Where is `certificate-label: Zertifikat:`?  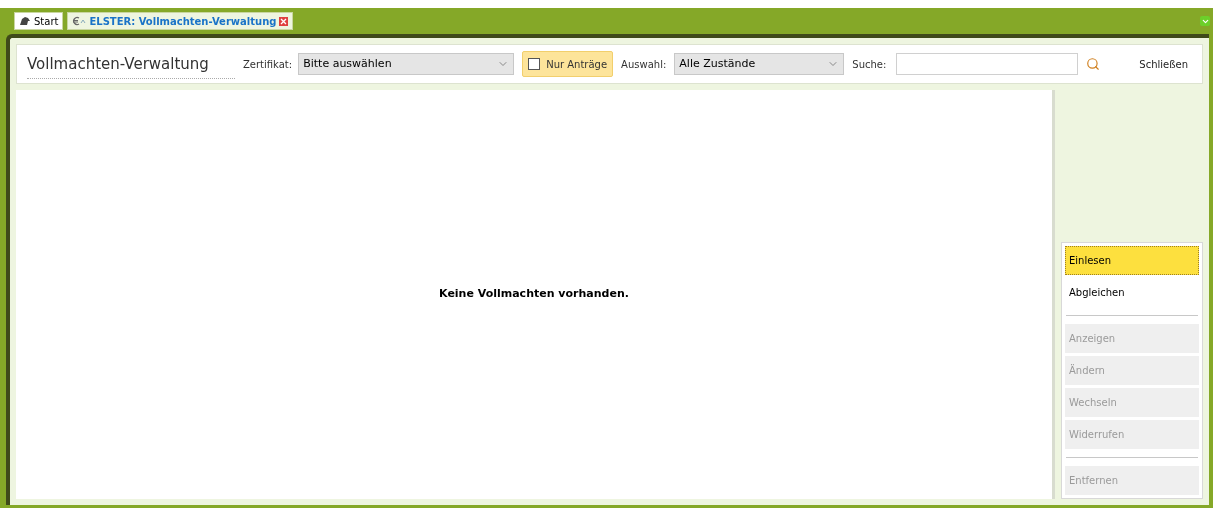
certificate-label: Zertifikat: is located at coordinates (268, 64).